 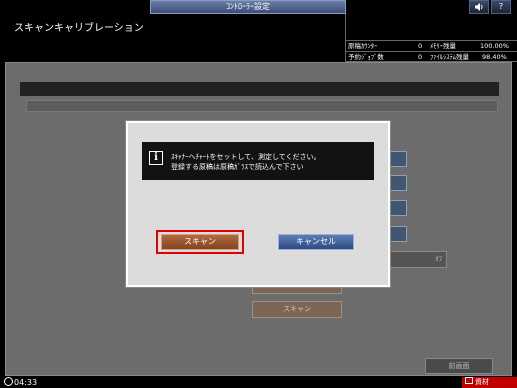 What do you see at coordinates (501, 7) in the screenshot?
I see `help-button: ?` at bounding box center [501, 7].